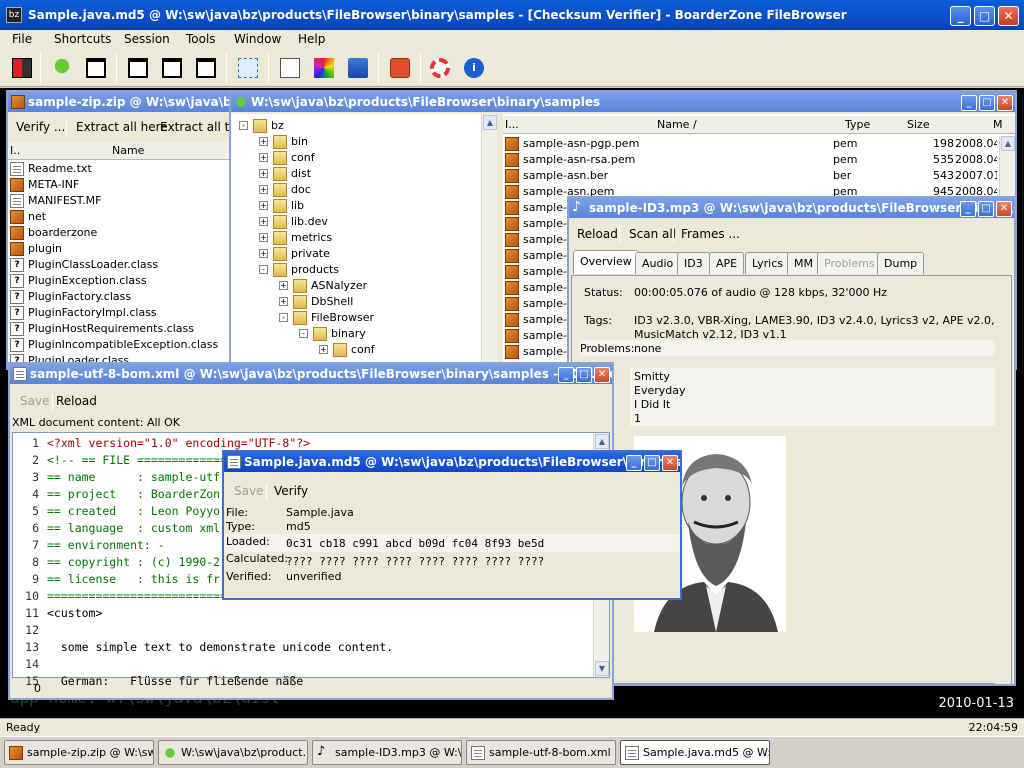  I want to click on window-button, so click(96, 68).